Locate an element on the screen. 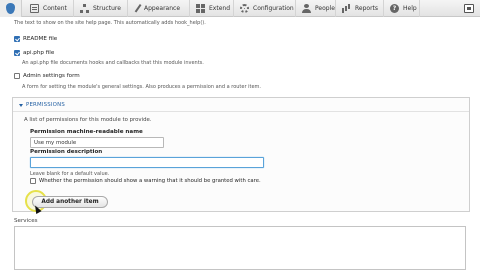  toolbar-content-label: Content is located at coordinates (55, 8).